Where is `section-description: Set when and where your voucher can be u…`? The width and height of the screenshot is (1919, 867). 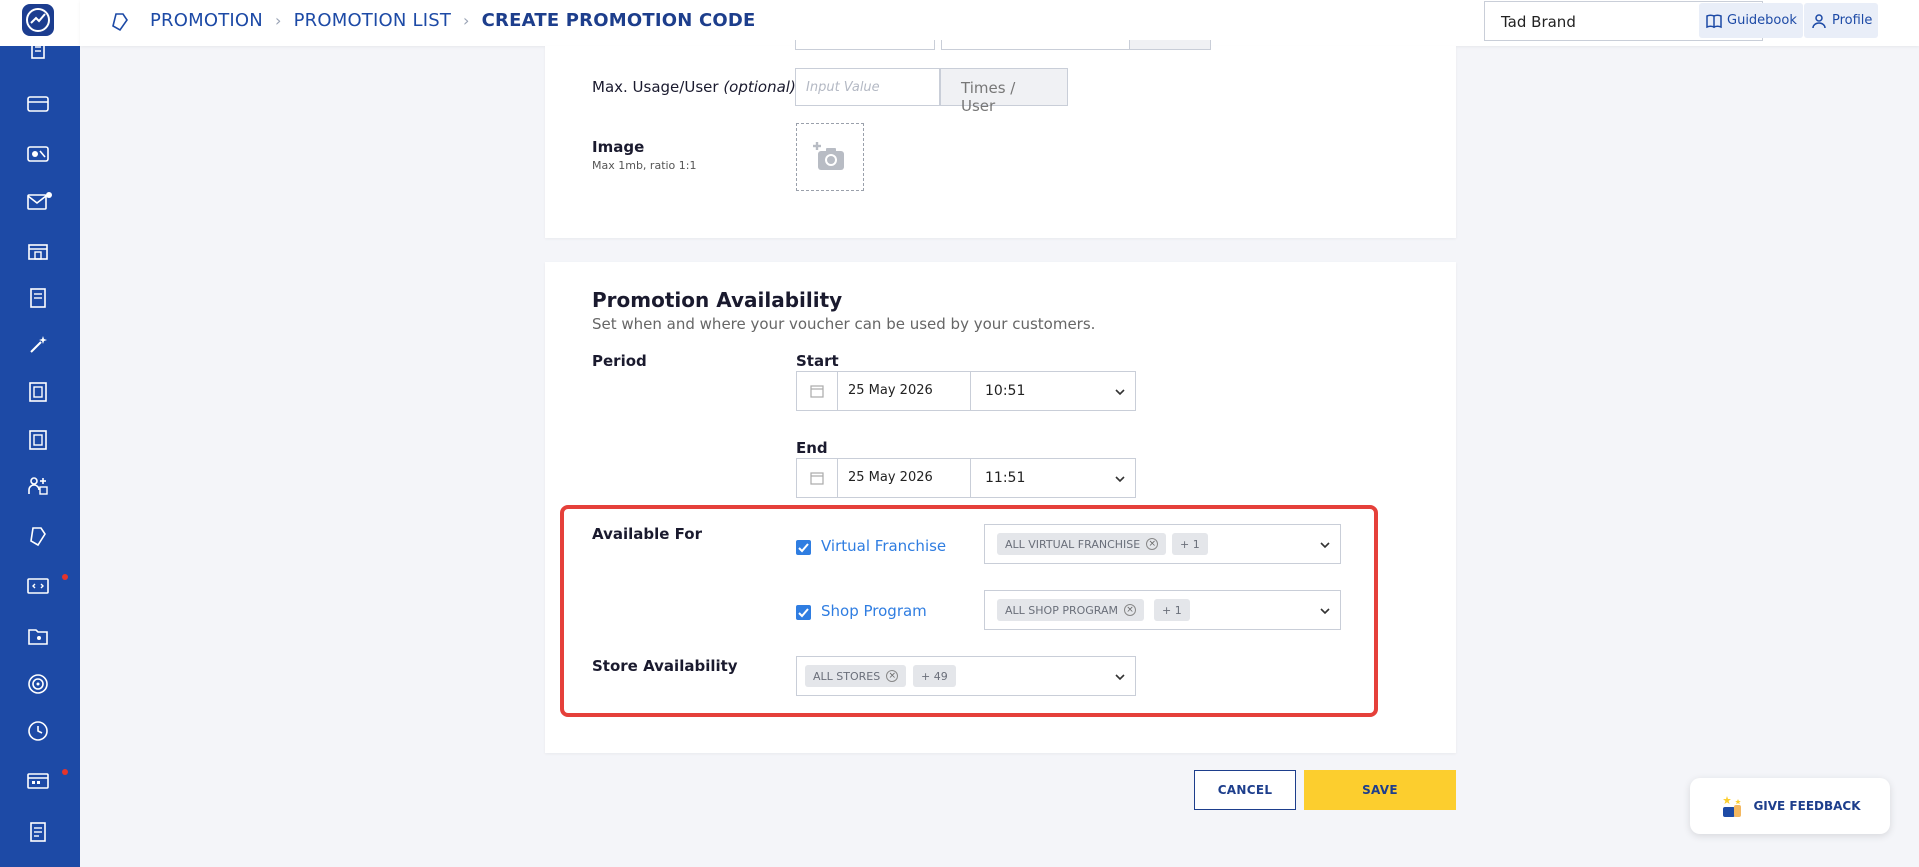 section-description: Set when and where your voucher can be u… is located at coordinates (844, 324).